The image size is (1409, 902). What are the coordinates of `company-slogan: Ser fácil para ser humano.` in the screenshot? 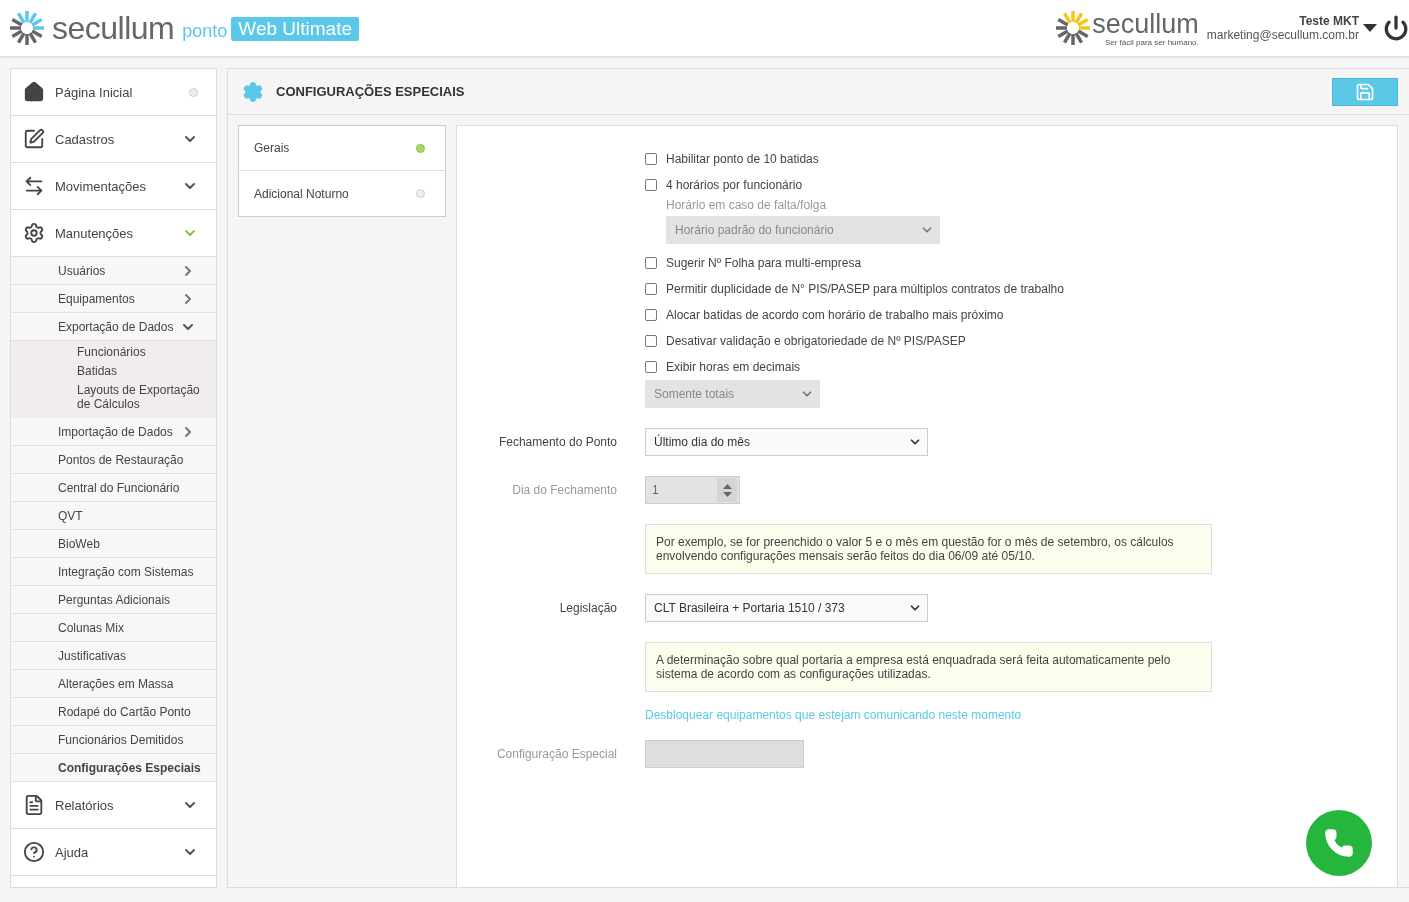 It's located at (1151, 42).